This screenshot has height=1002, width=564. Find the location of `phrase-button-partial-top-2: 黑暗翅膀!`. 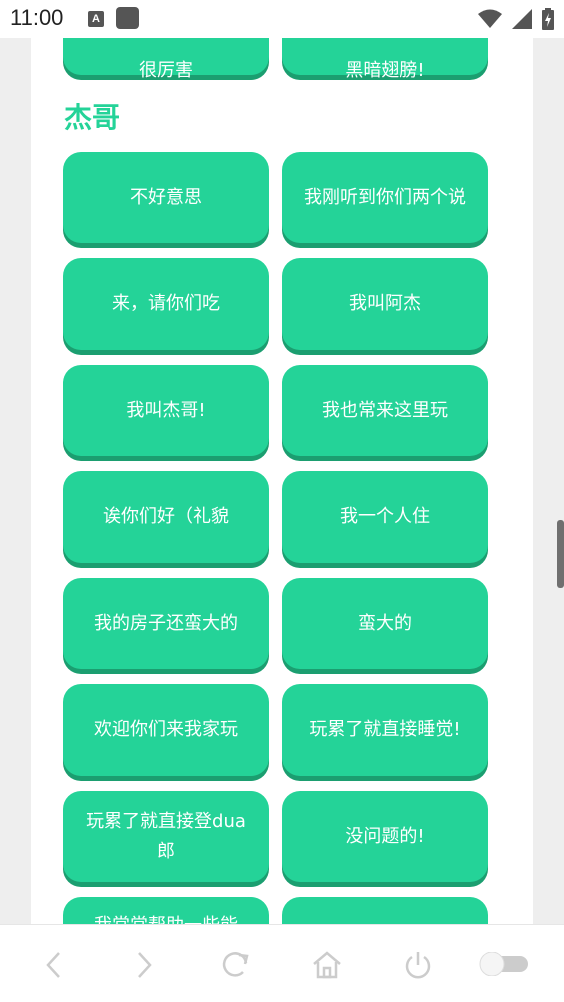

phrase-button-partial-top-2: 黑暗翅膀! is located at coordinates (385, 59).